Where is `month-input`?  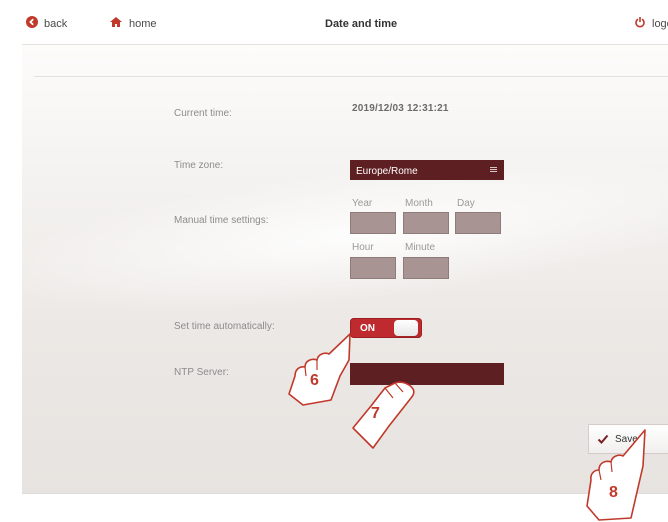 month-input is located at coordinates (426, 223).